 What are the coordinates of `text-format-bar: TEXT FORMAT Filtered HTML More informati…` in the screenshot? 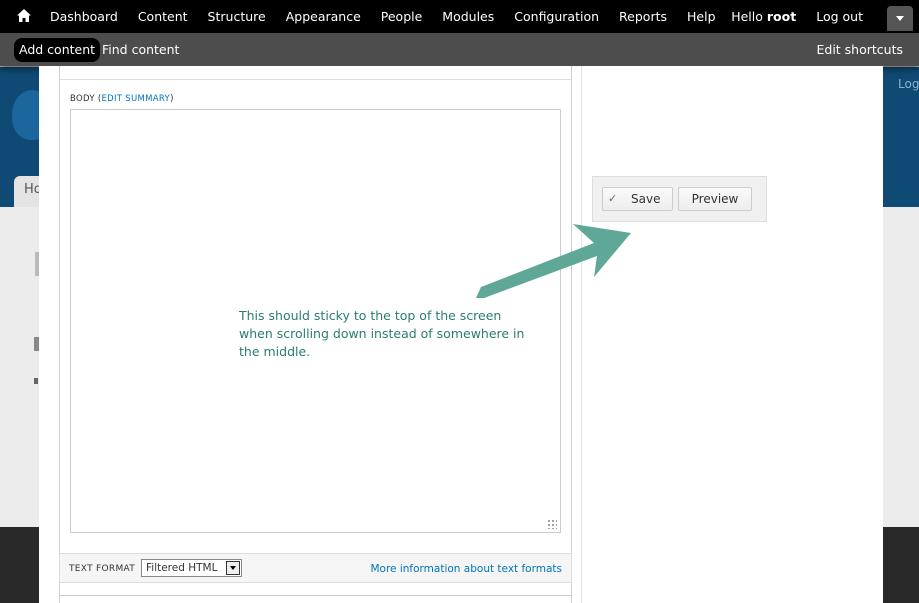 It's located at (315, 568).